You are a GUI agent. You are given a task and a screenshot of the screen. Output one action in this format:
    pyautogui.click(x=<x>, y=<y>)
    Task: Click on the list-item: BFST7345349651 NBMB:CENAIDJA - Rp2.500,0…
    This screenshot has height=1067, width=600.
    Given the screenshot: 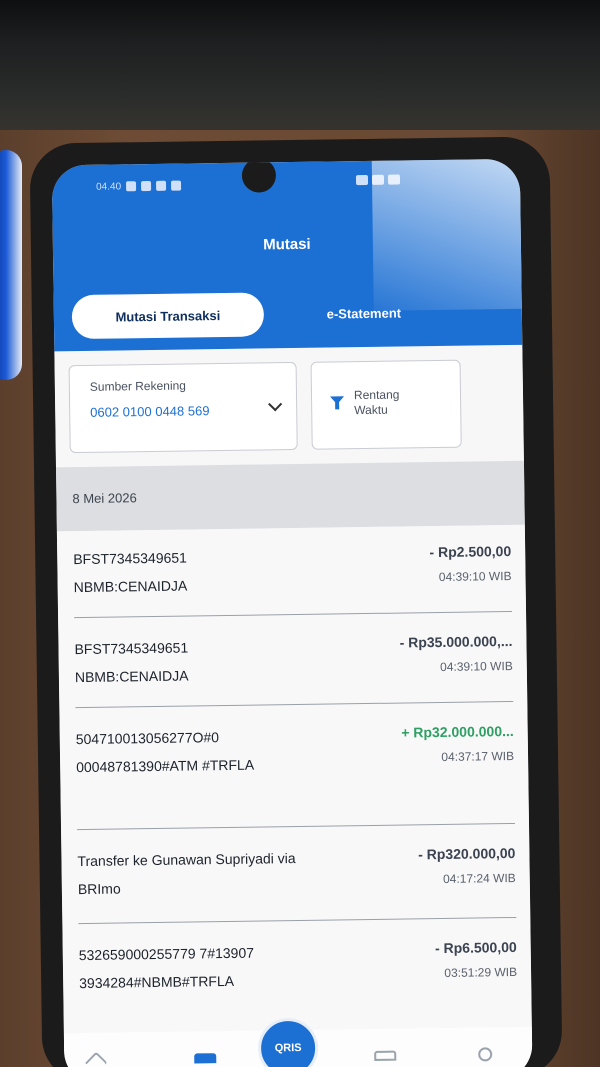 What is the action you would take?
    pyautogui.click(x=291, y=567)
    